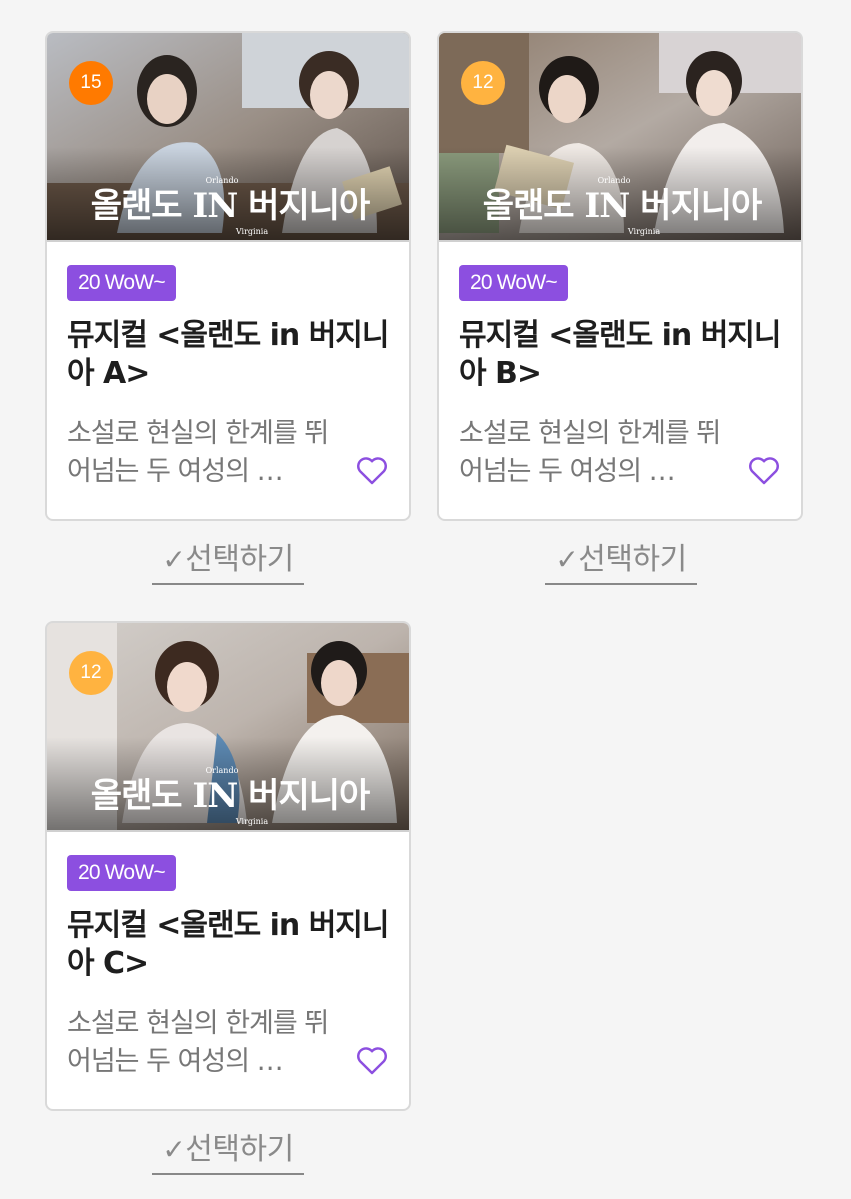 The image size is (851, 1199). Describe the element at coordinates (232, 945) in the screenshot. I see `product-title: 뮤지컬 <올랜도 in 버지니아 C>` at that location.